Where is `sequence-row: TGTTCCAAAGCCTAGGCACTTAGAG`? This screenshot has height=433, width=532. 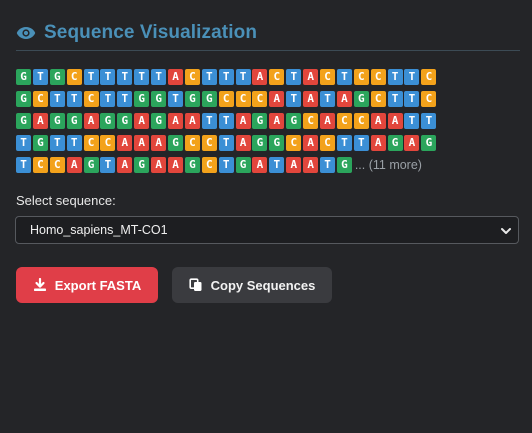
sequence-row: TGTTCCAAAGCCTAGGCACTTAGAG is located at coordinates (268, 146).